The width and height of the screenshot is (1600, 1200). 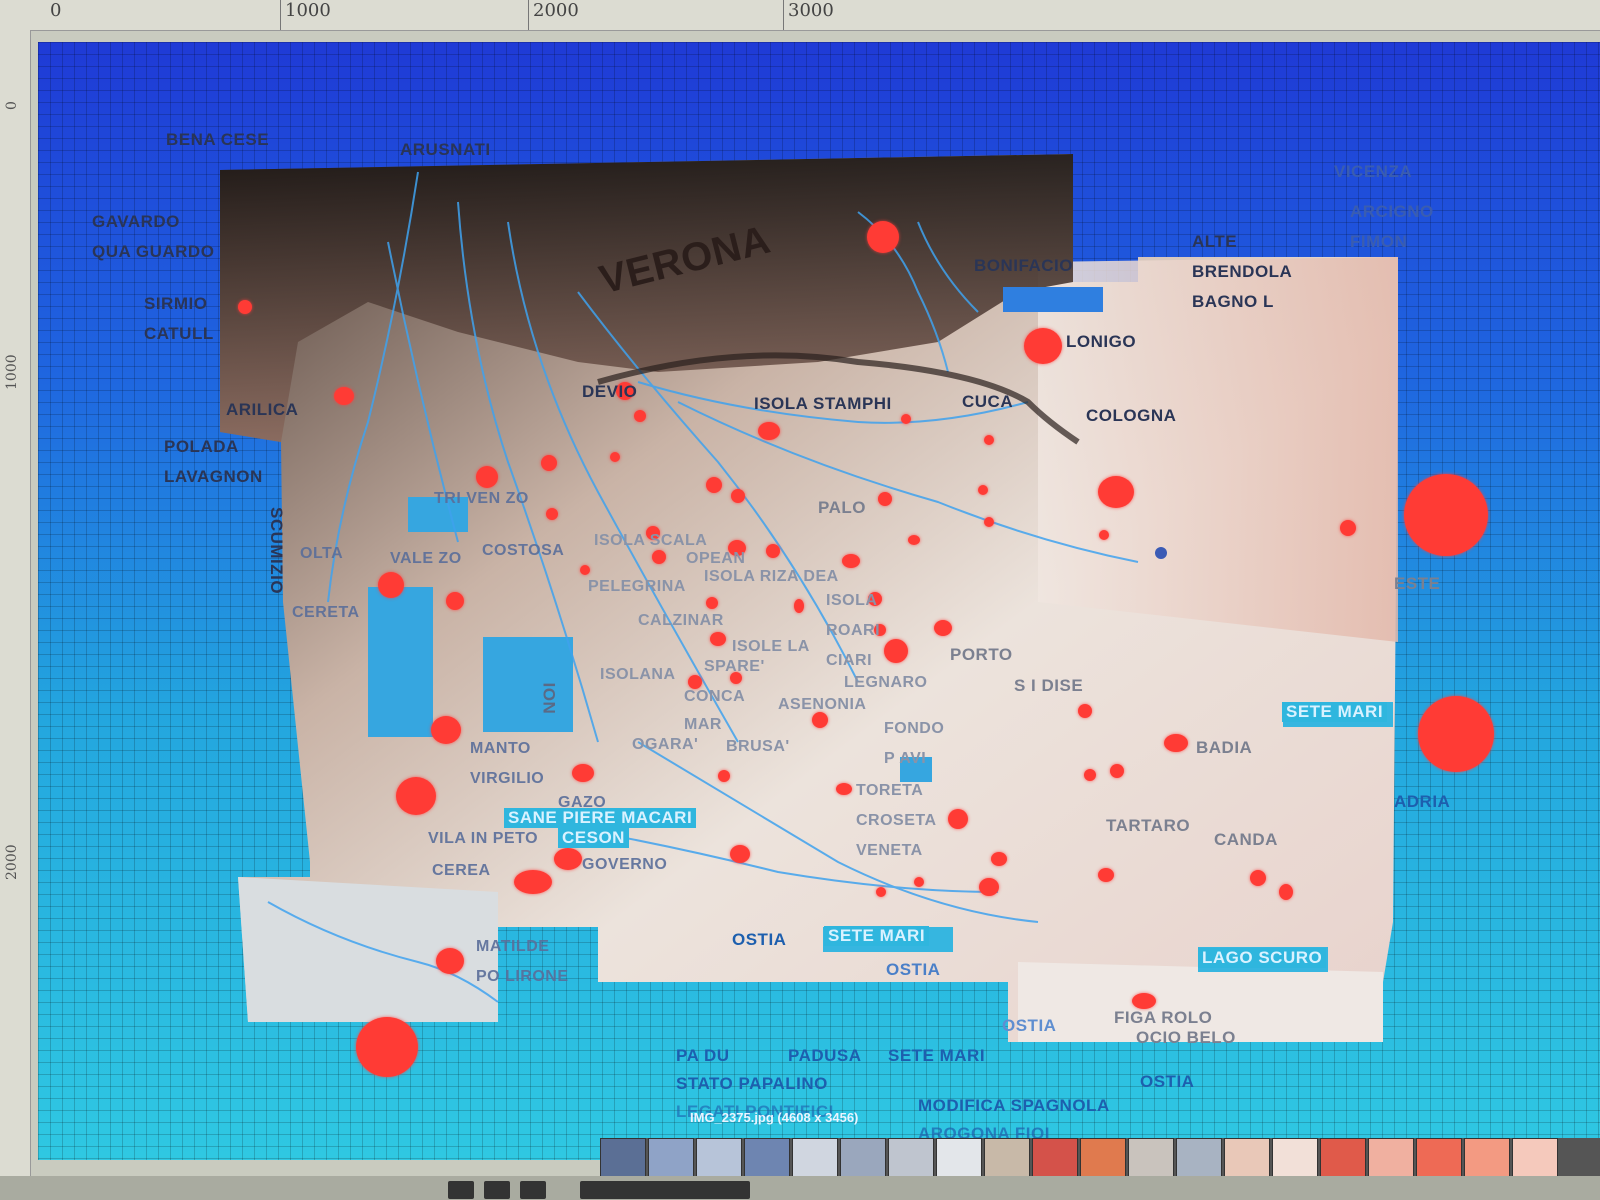 I want to click on place-label: SANE PIERE MACARI, so click(x=600, y=818).